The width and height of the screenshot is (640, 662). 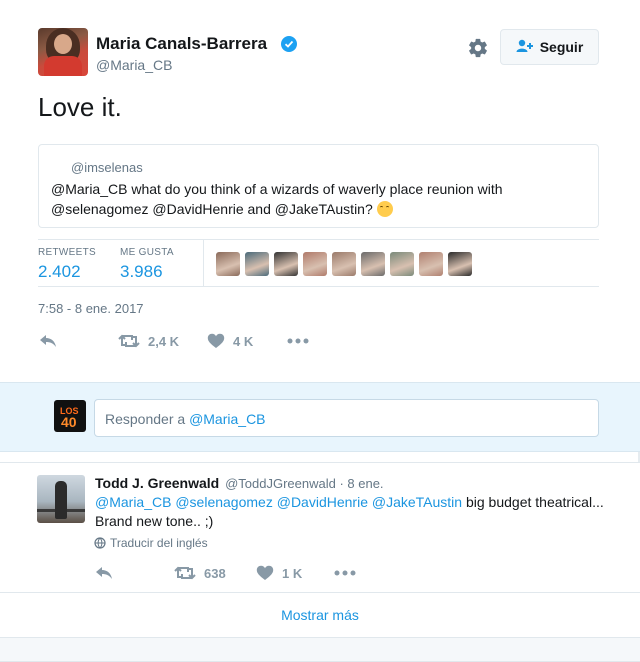 I want to click on reply-author-meta: @ToddJGreenwald · 8 ene., so click(x=304, y=483).